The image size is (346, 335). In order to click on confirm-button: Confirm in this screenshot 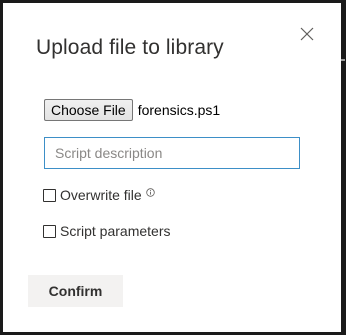, I will do `click(75, 291)`.